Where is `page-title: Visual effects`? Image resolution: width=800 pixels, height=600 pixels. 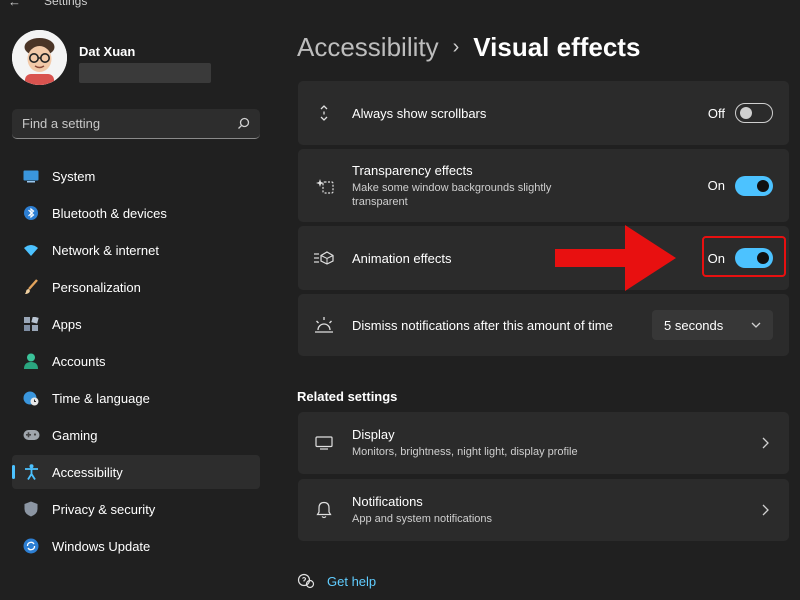
page-title: Visual effects is located at coordinates (557, 47).